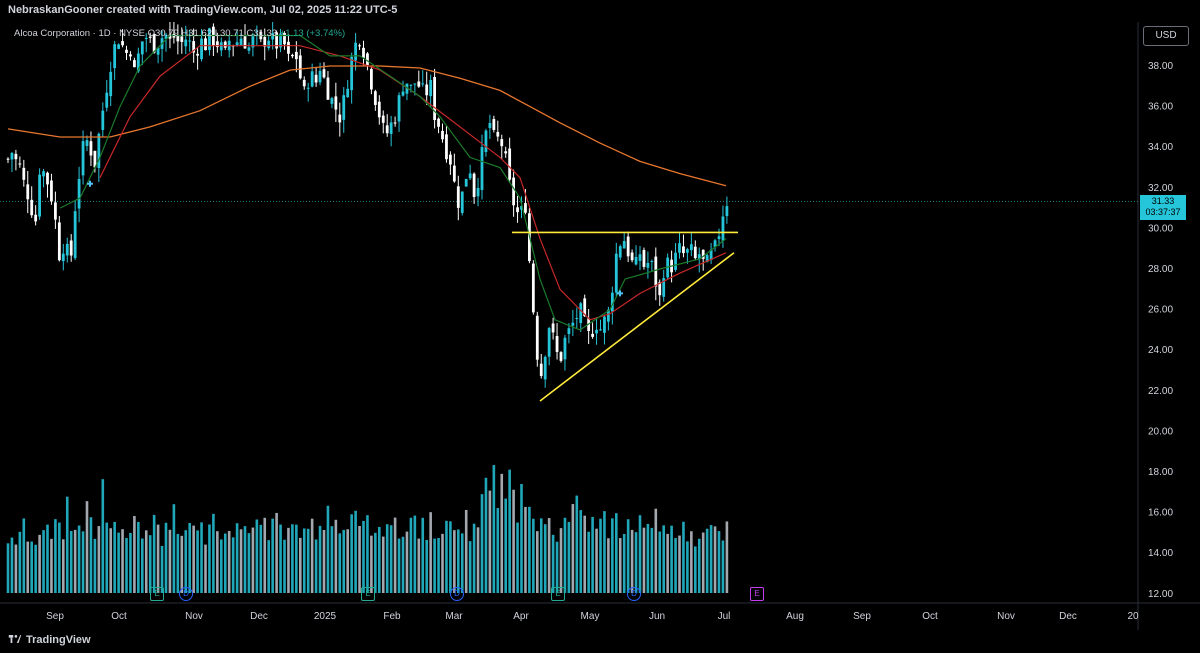 This screenshot has width=1200, height=653. What do you see at coordinates (1160, 350) in the screenshot?
I see `price-tick-label: 24.00` at bounding box center [1160, 350].